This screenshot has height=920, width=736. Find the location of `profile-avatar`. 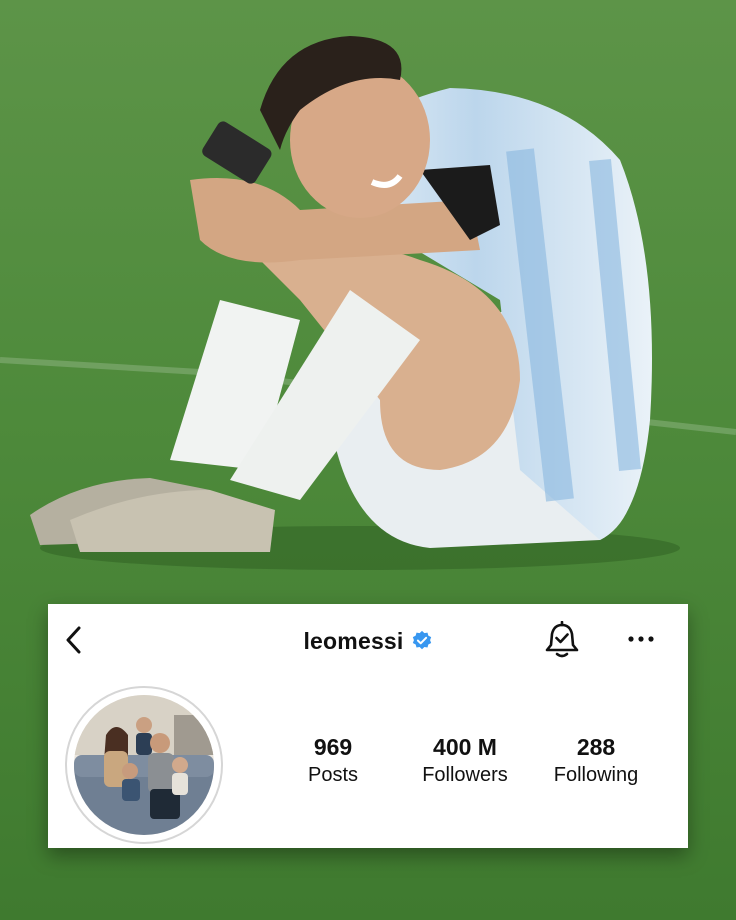

profile-avatar is located at coordinates (144, 765).